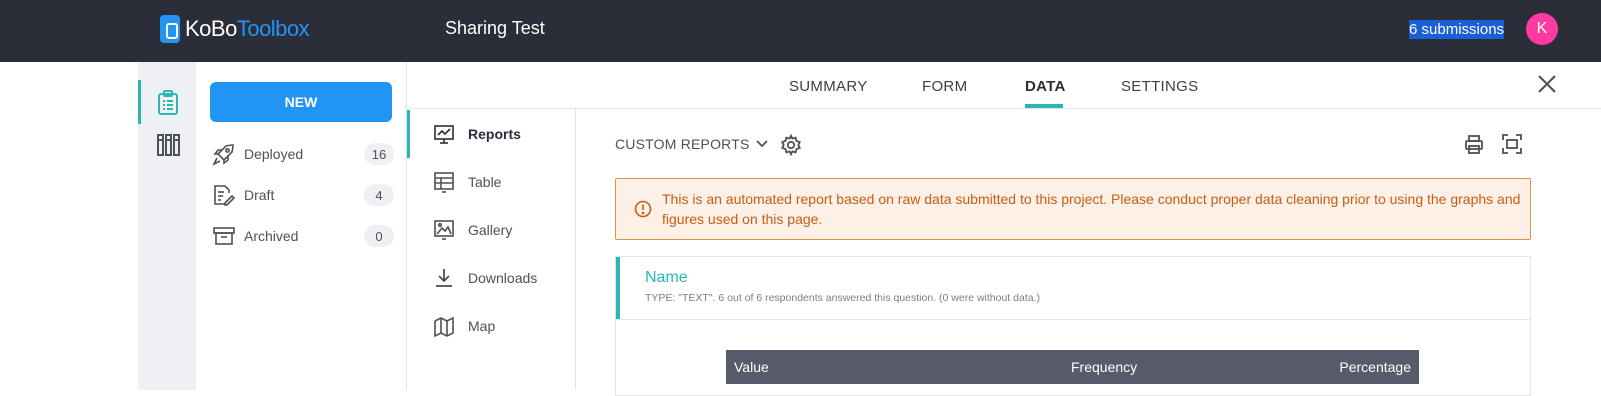 This screenshot has height=396, width=1601. What do you see at coordinates (408, 134) in the screenshot?
I see `data-menu-active-indicator` at bounding box center [408, 134].